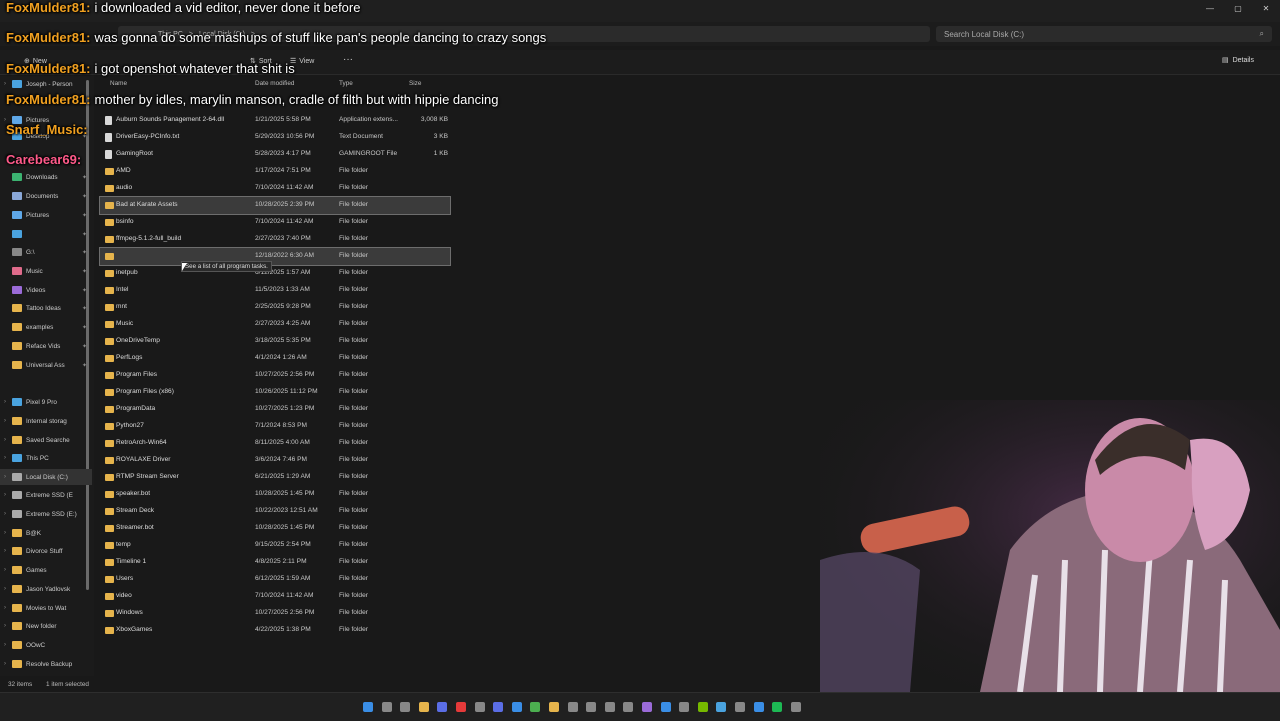 The image size is (1280, 721). Describe the element at coordinates (275, 426) in the screenshot. I see `file-row: Python27 7/1/2024 8:53 PM File folder` at that location.